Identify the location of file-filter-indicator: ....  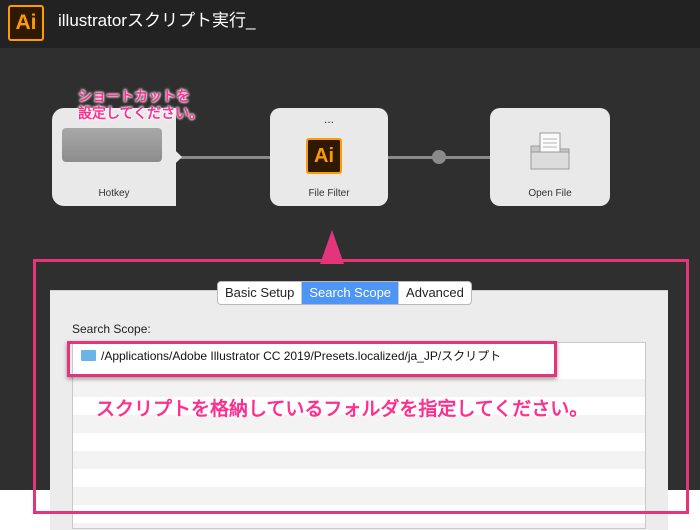
(328, 119).